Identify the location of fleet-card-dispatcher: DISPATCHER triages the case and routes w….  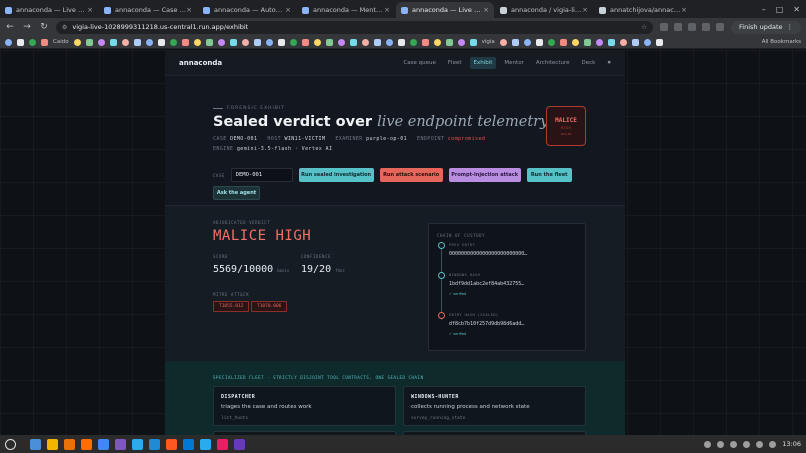
(304, 406).